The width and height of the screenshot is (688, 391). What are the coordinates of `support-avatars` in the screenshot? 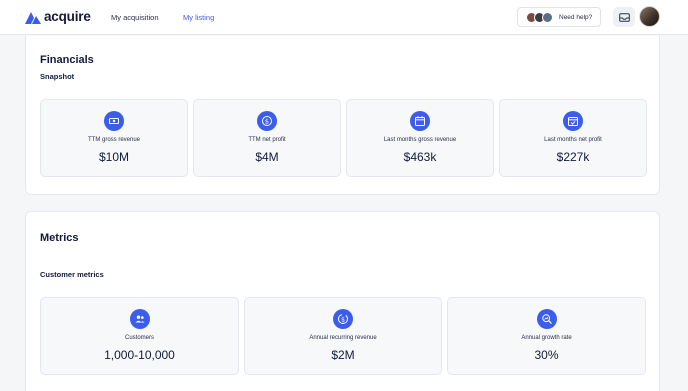 It's located at (539, 17).